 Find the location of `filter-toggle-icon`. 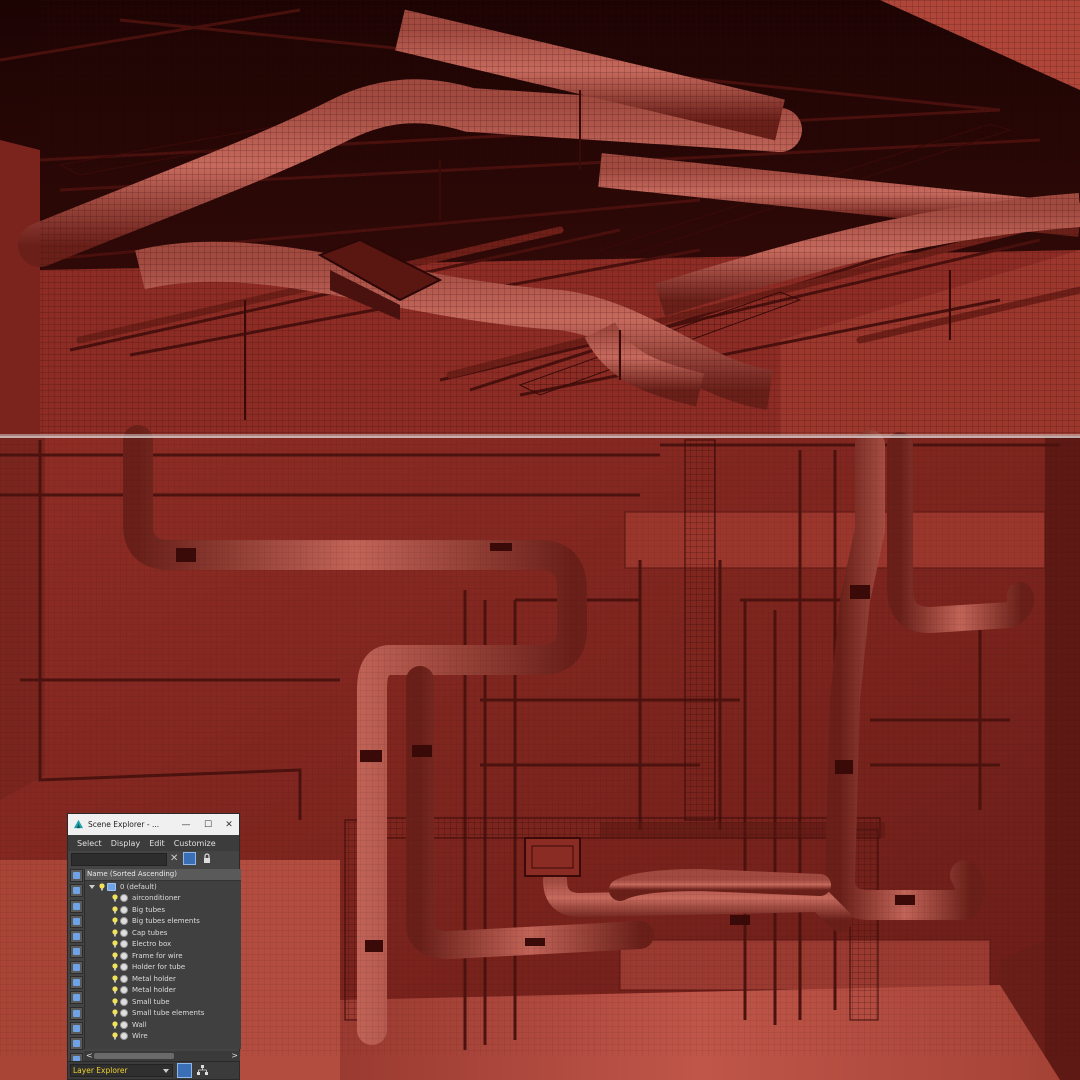

filter-toggle-icon is located at coordinates (189, 858).